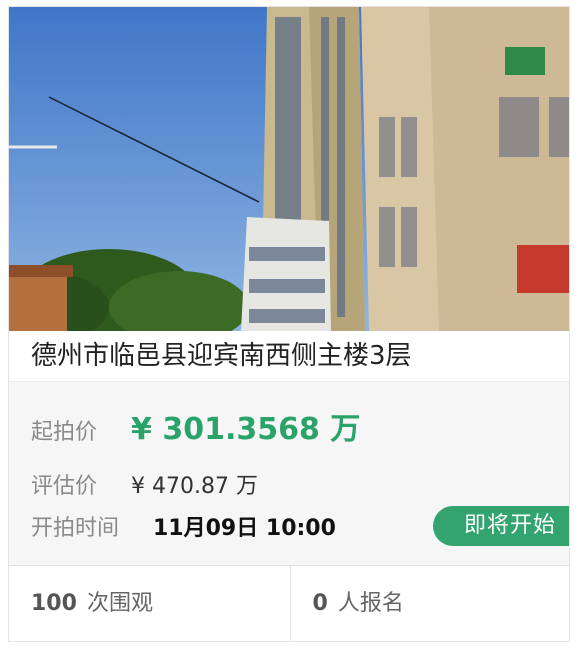 Image resolution: width=580 pixels, height=648 pixels. I want to click on start-time-value: 11月09日 10:00, so click(244, 528).